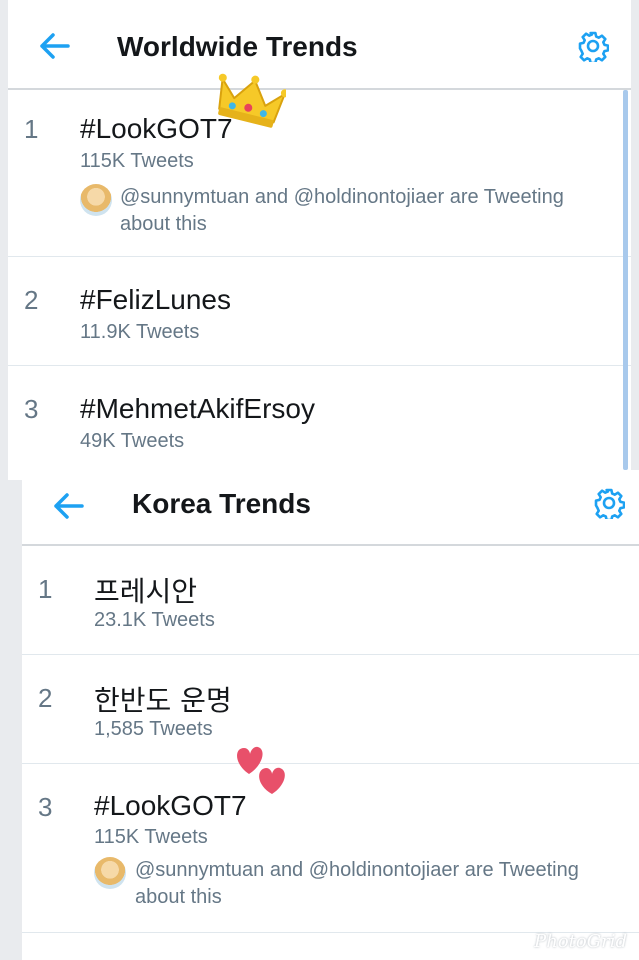 The image size is (639, 960). What do you see at coordinates (154, 620) in the screenshot?
I see `tweet-count: 23.1K Tweets` at bounding box center [154, 620].